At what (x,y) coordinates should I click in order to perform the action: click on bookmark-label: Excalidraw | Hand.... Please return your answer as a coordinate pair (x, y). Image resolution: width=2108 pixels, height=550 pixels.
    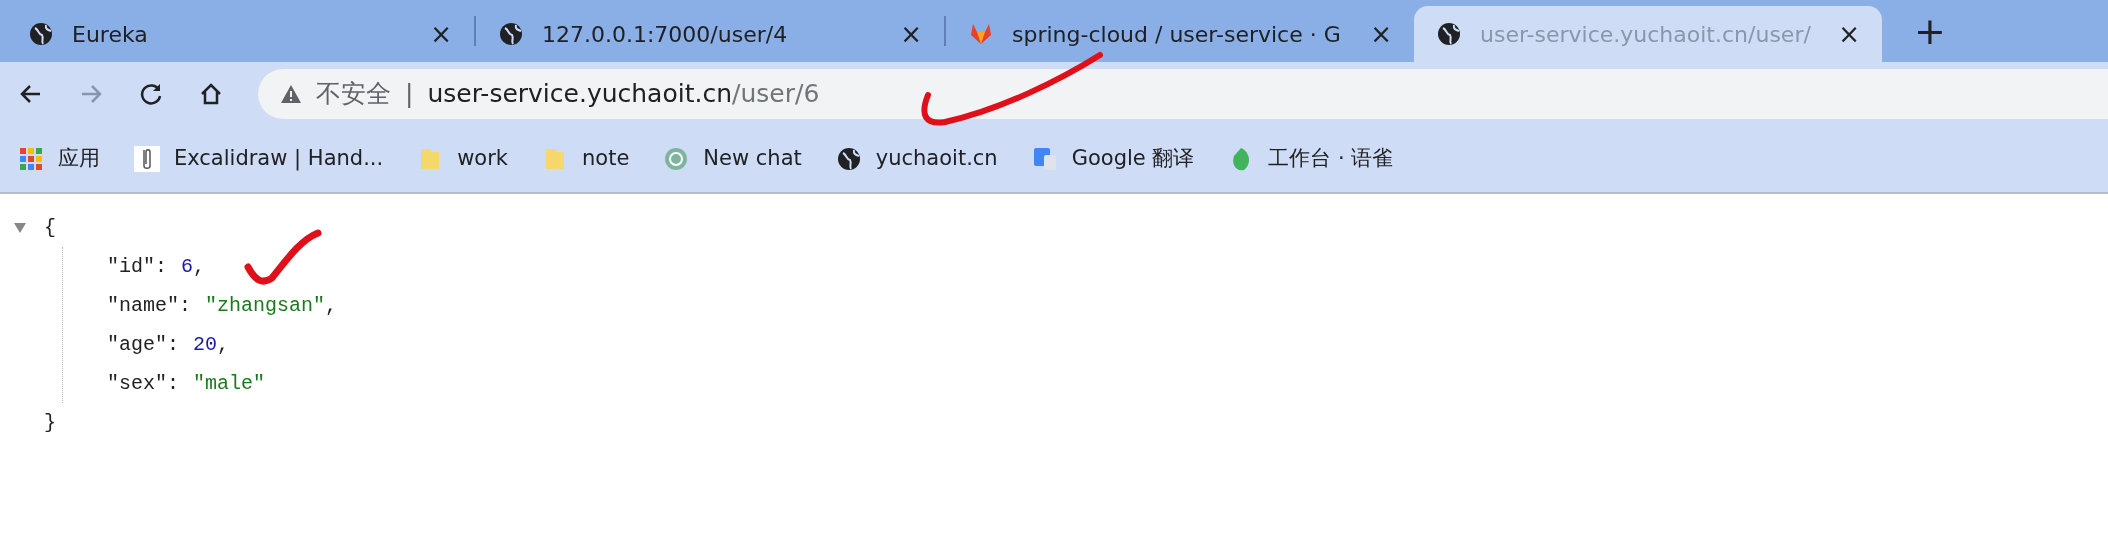
    Looking at the image, I should click on (279, 159).